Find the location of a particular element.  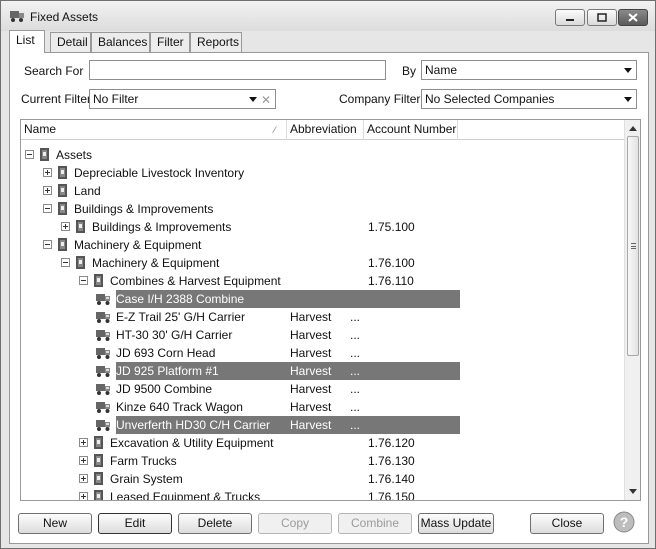

search-input is located at coordinates (237, 70).